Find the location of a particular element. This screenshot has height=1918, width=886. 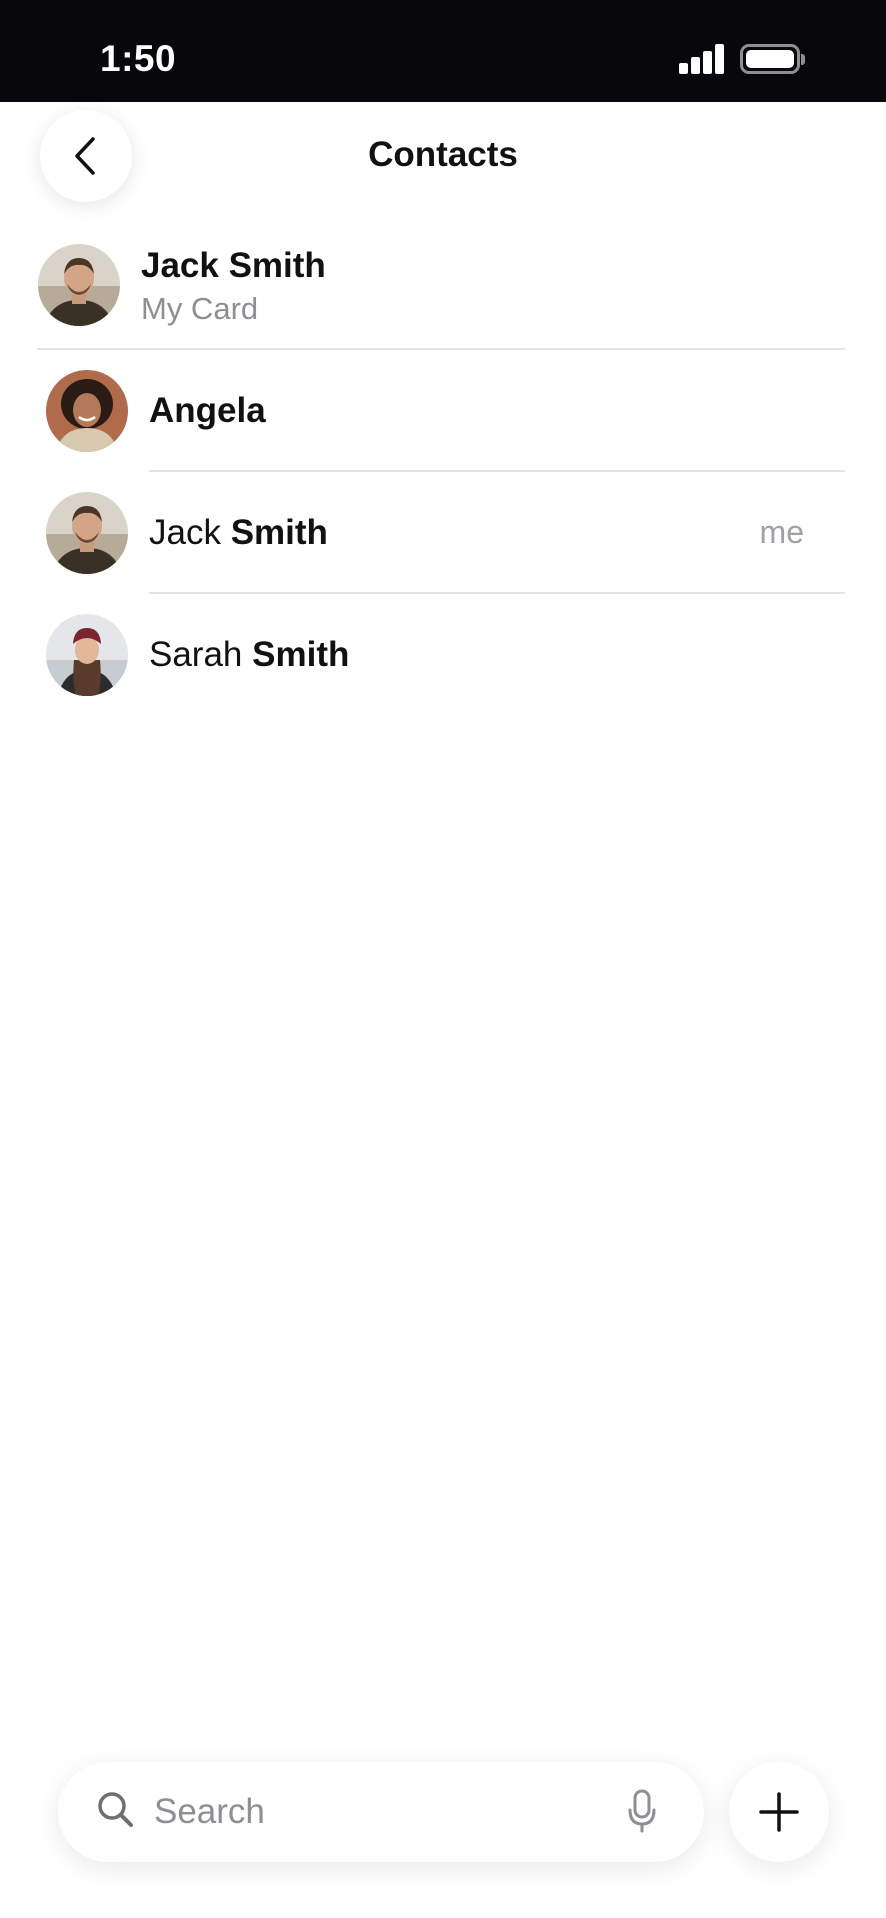

add-contact-button is located at coordinates (779, 1812).